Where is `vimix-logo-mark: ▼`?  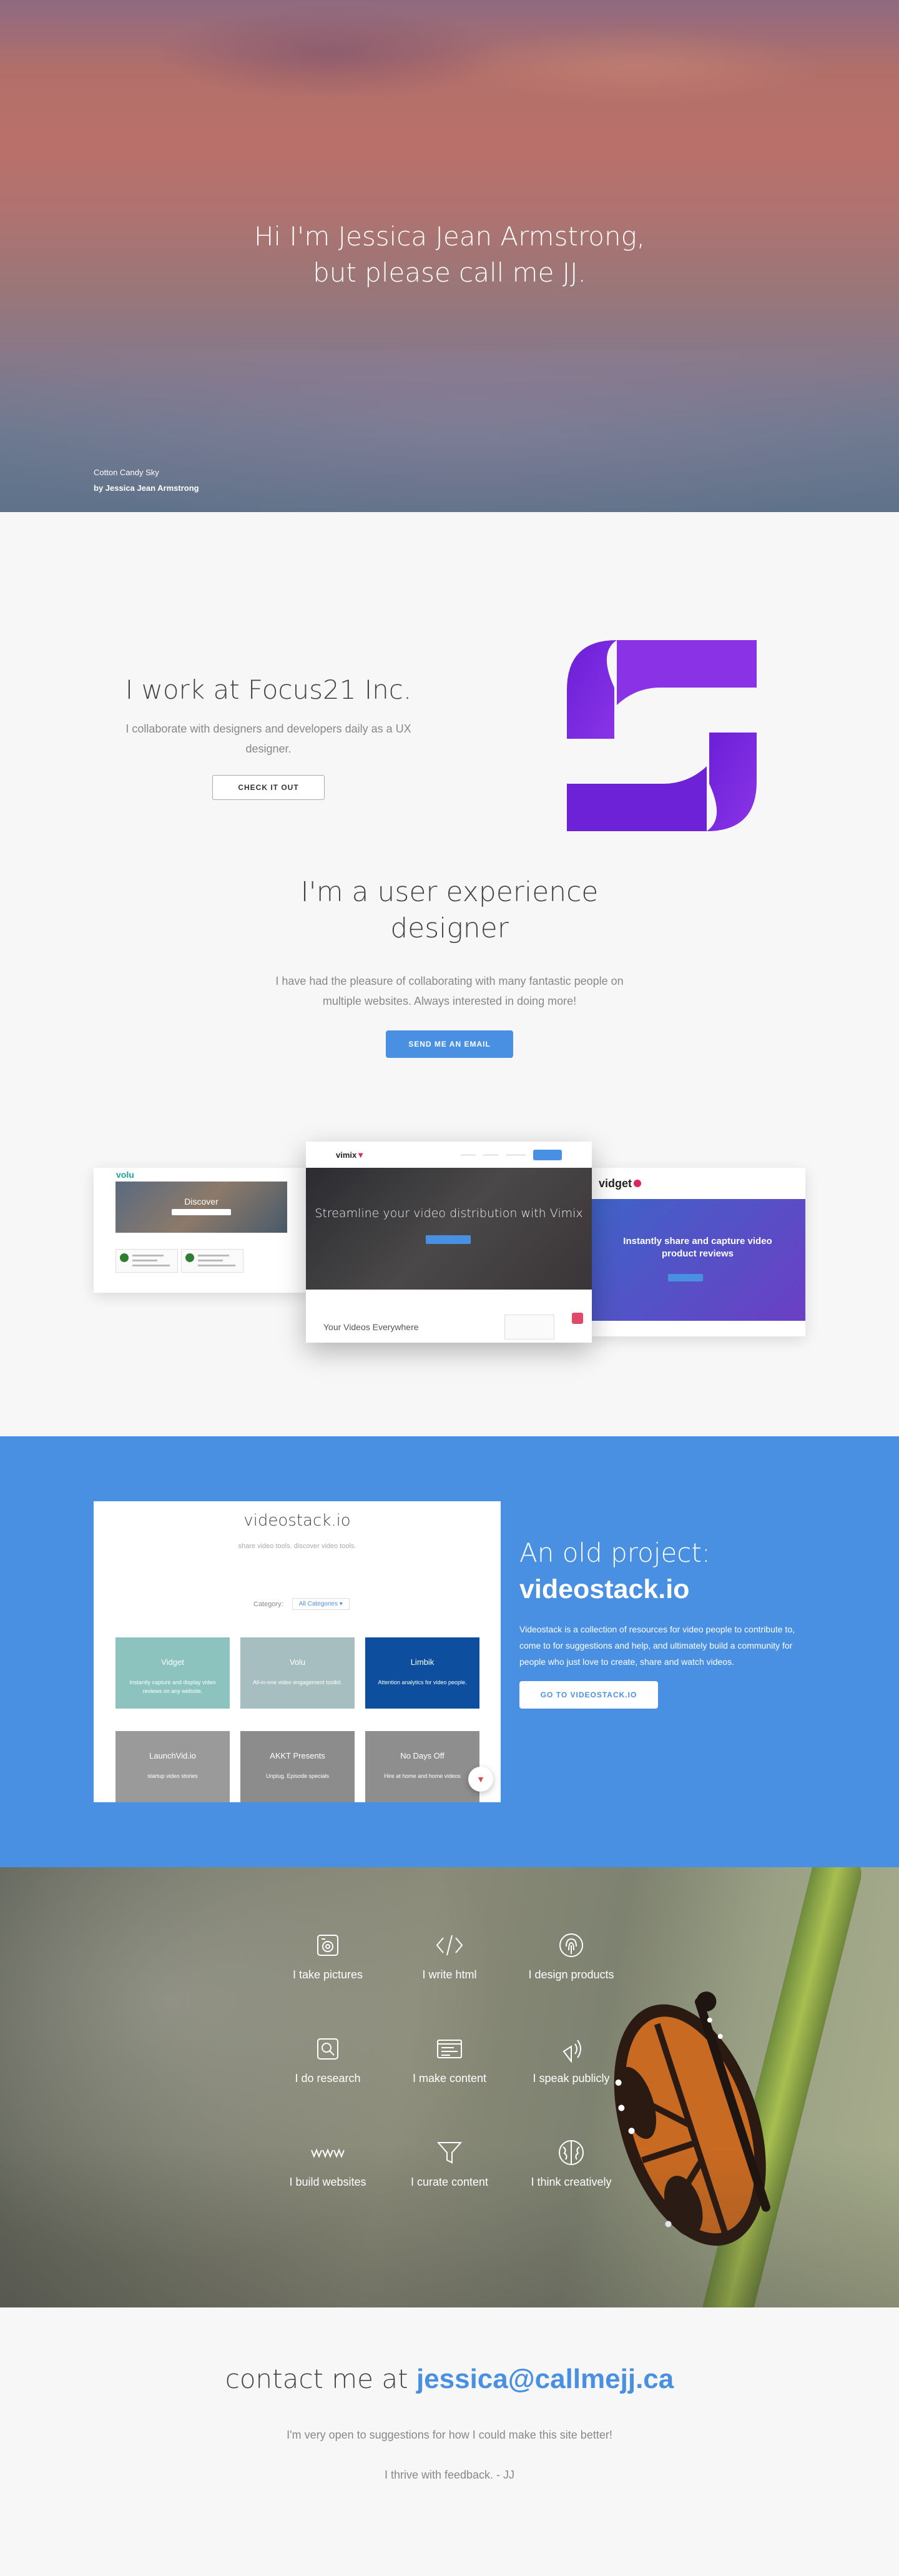
vimix-logo-mark: ▼ is located at coordinates (360, 1155).